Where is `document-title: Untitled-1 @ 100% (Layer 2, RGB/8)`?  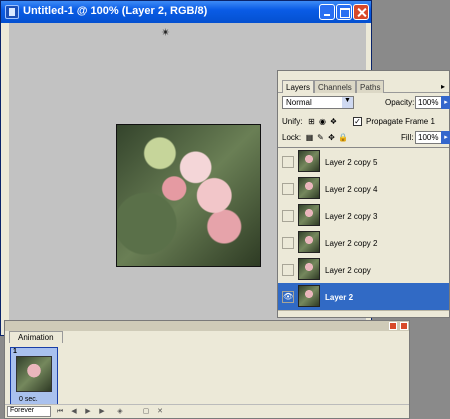
document-title: Untitled-1 @ 100% (Layer 2, RGB/8) is located at coordinates (115, 11).